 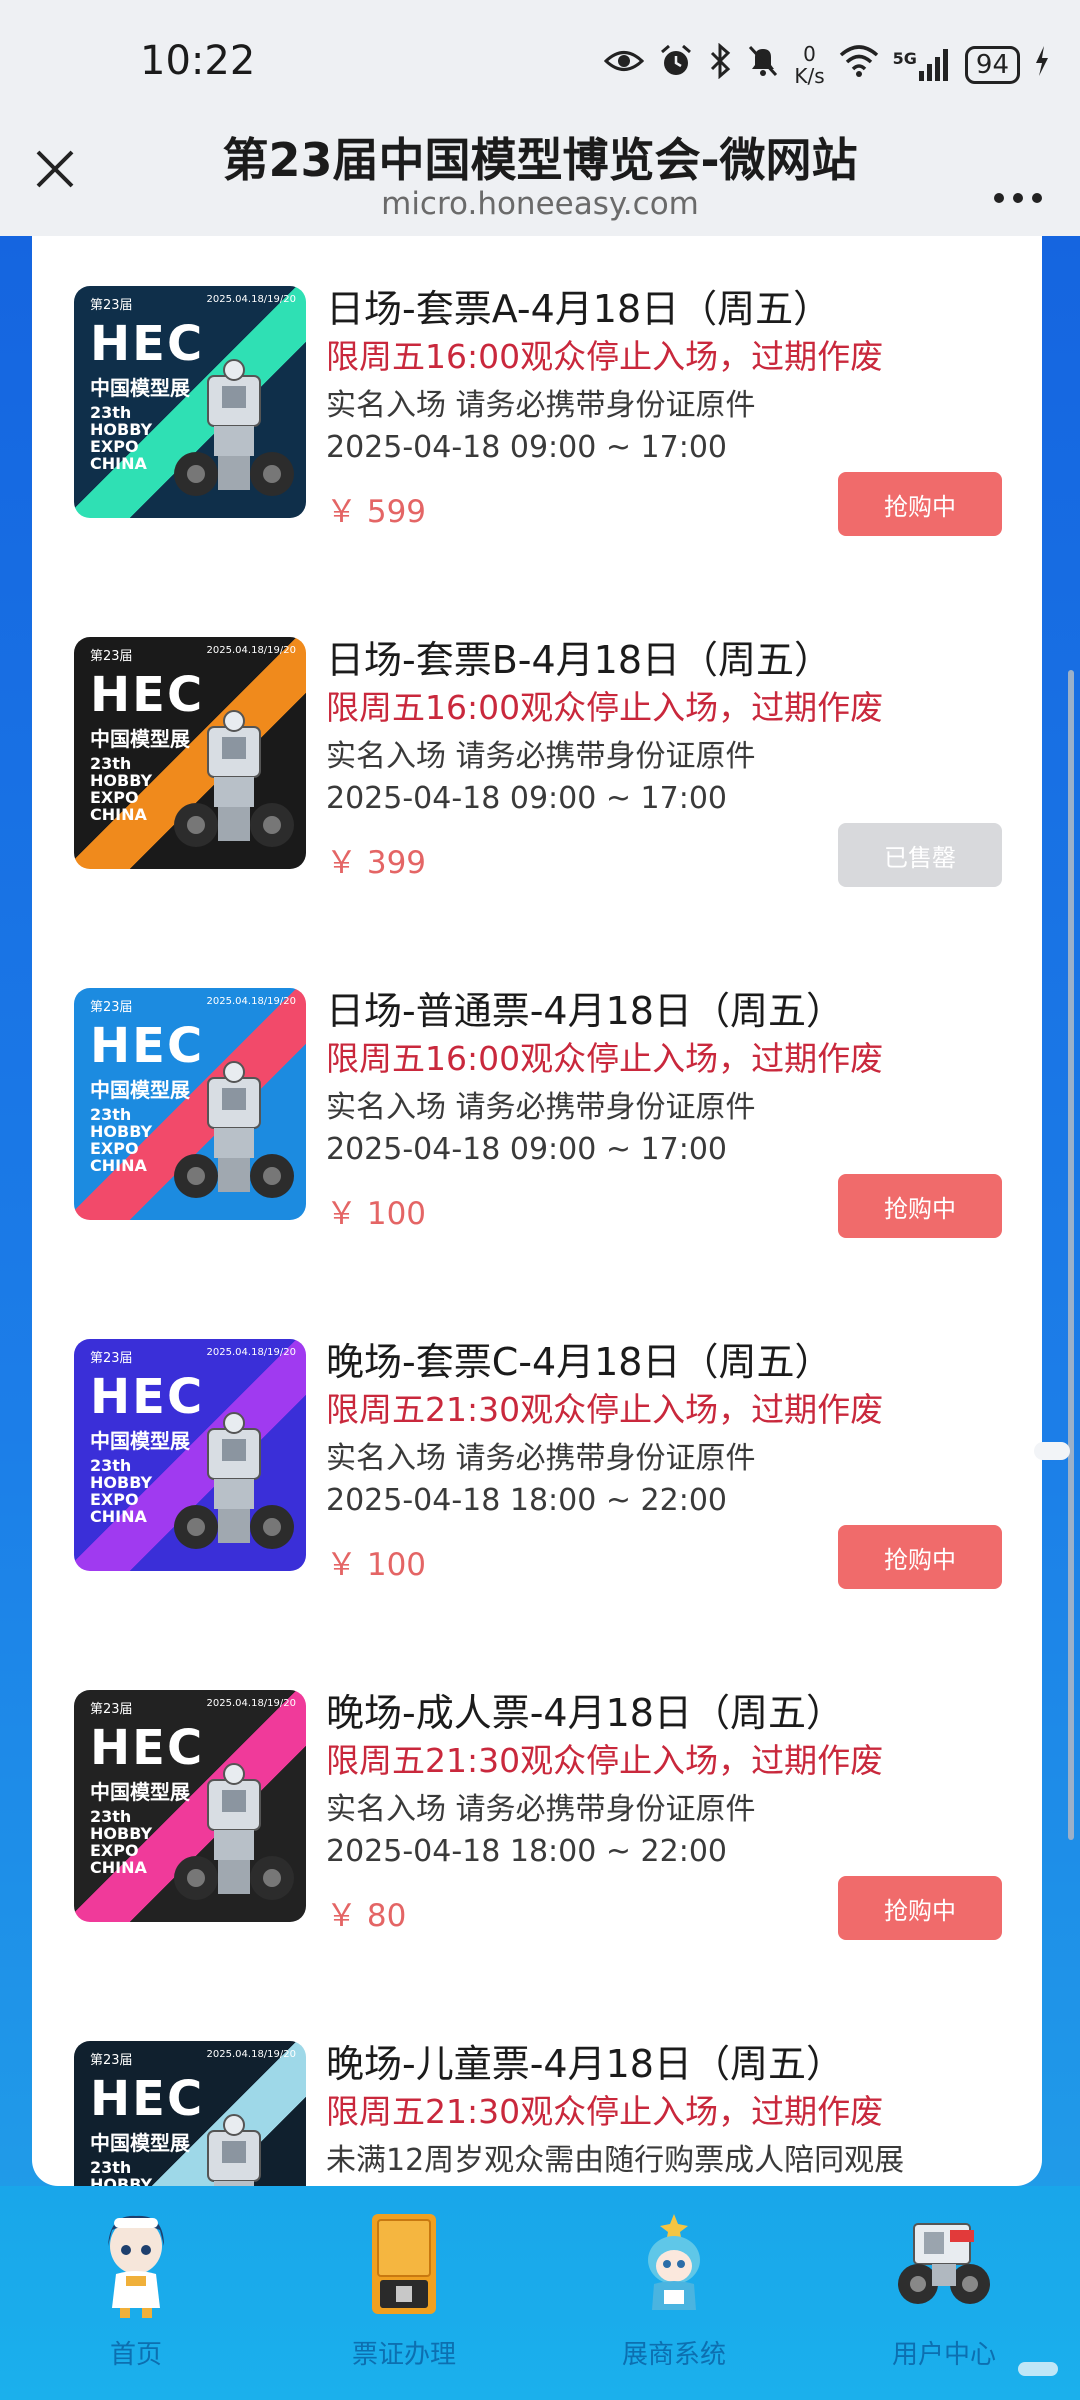 What do you see at coordinates (403, 2355) in the screenshot?
I see `nav-label: 票证办理` at bounding box center [403, 2355].